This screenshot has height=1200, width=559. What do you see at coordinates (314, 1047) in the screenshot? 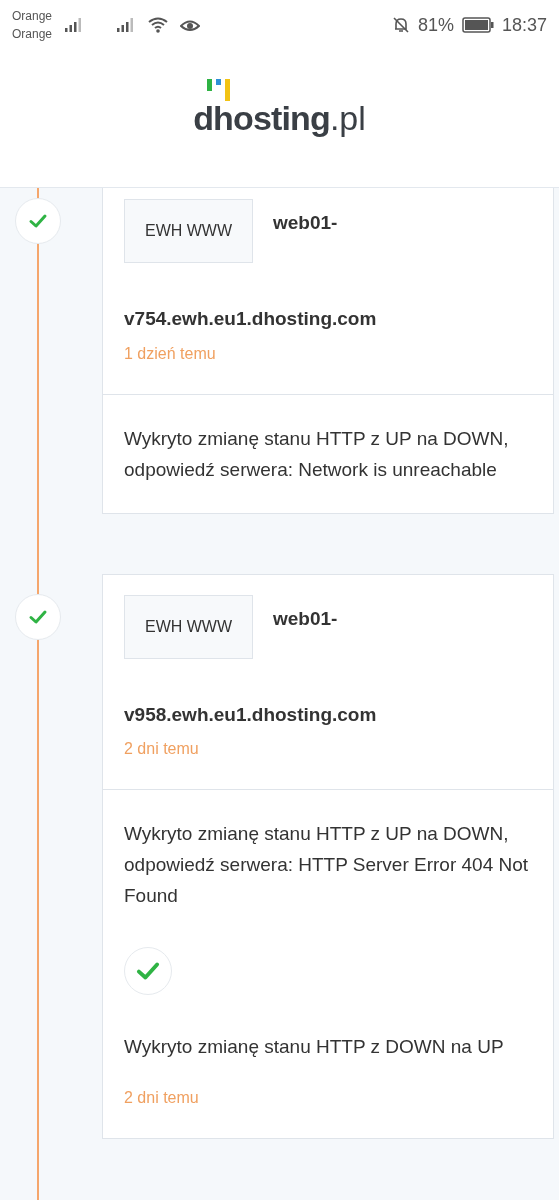
I see `event-message: Wykryto zmianę stanu HTTP z DOWN na UP` at bounding box center [314, 1047].